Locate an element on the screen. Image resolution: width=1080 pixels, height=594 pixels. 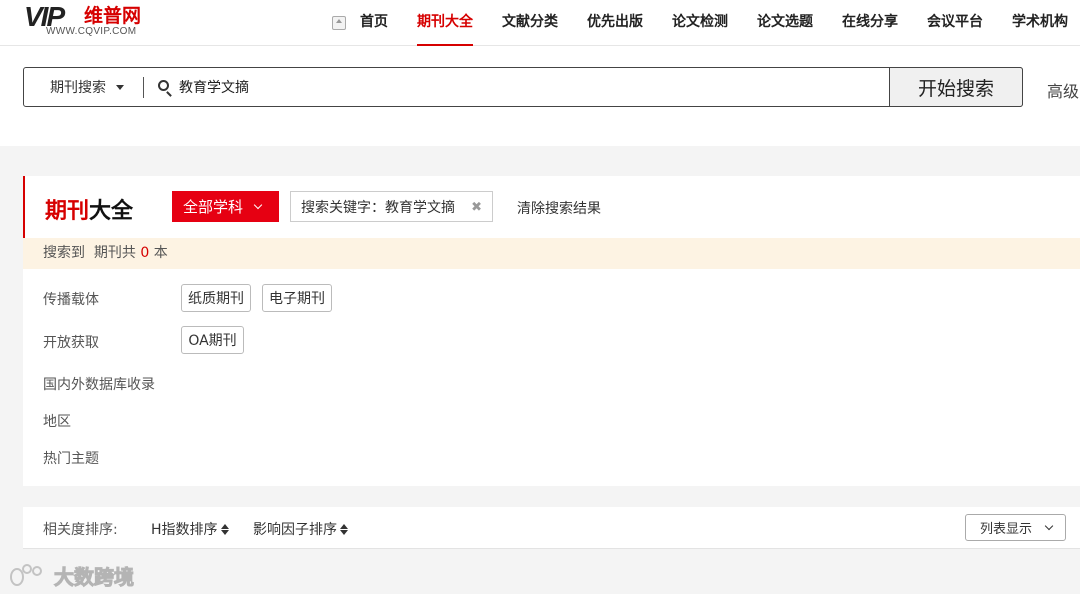
filter-label-carrier: 传播载体 is located at coordinates (71, 300).